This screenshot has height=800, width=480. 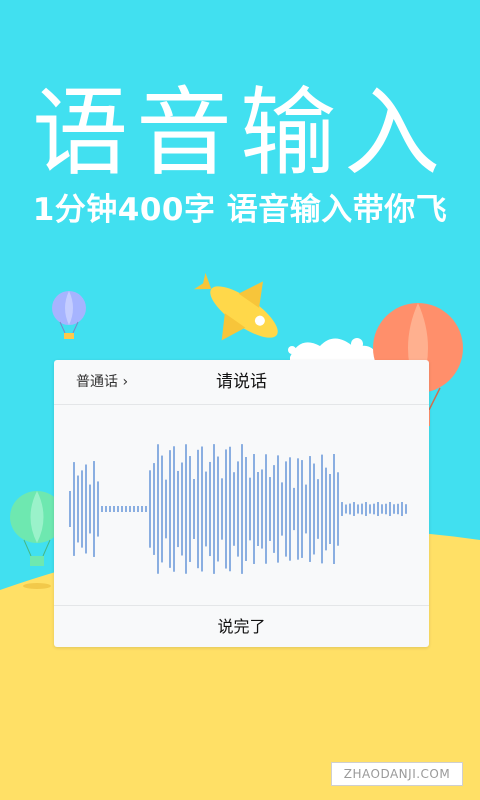 I want to click on purple-balloon-icon, so click(x=69, y=315).